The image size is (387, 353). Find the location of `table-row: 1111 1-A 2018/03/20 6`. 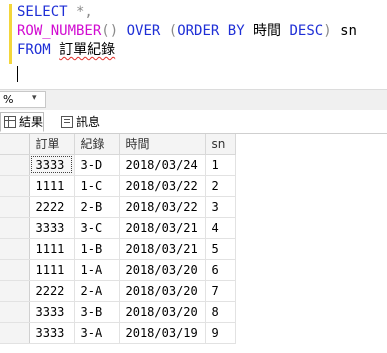

table-row: 1111 1-A 2018/03/20 6 is located at coordinates (118, 270).